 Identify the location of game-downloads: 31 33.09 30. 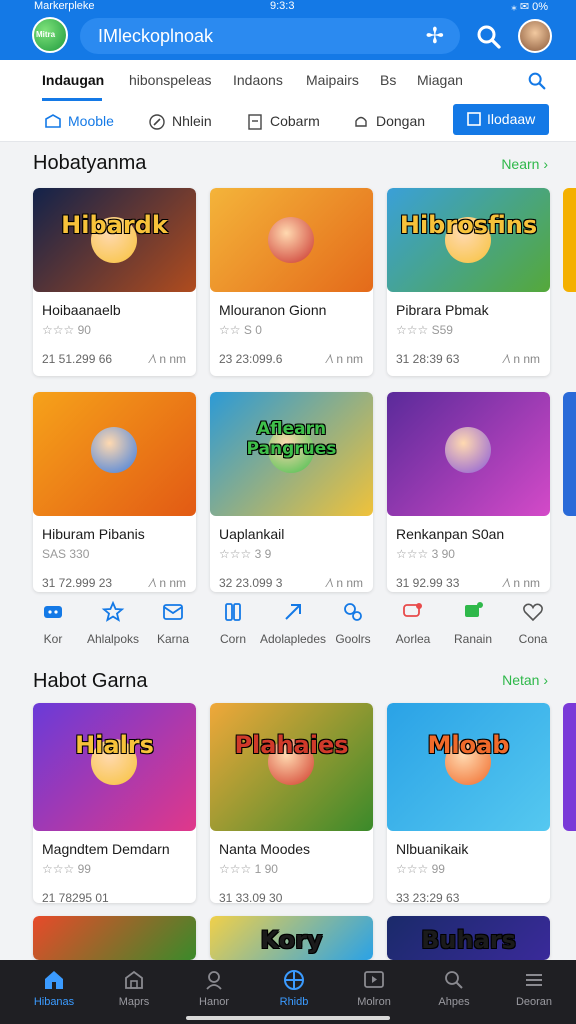
(251, 897).